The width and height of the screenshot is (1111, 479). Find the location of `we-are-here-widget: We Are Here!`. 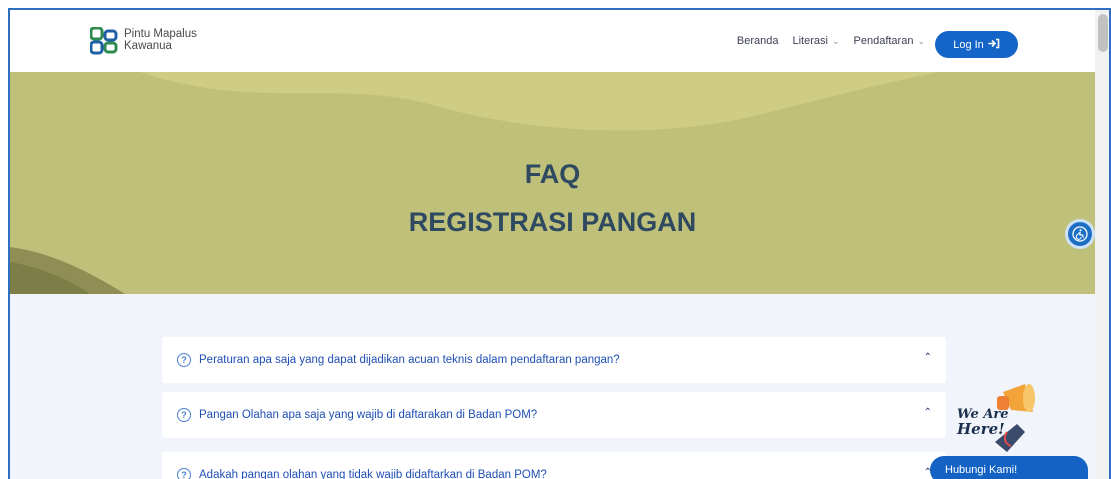

we-are-here-widget: We Are Here! is located at coordinates (1000, 422).